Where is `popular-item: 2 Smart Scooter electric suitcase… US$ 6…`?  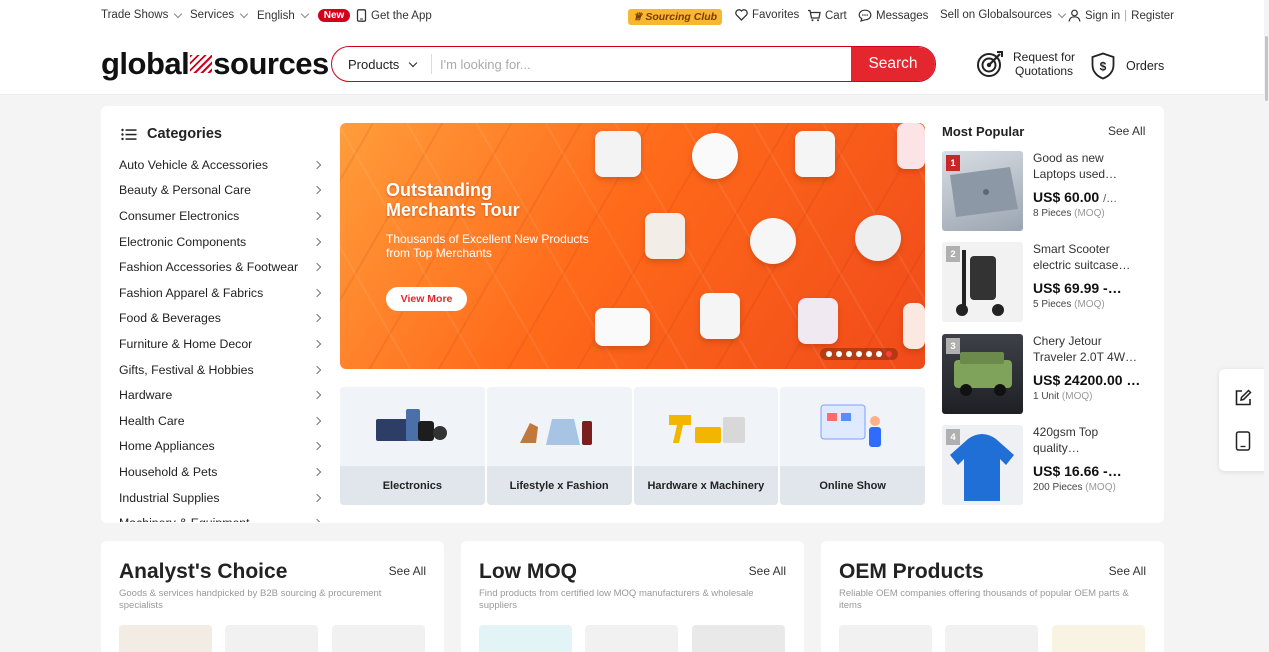
popular-item: 2 Smart Scooter electric suitcase… US$ 6… is located at coordinates (1044, 282).